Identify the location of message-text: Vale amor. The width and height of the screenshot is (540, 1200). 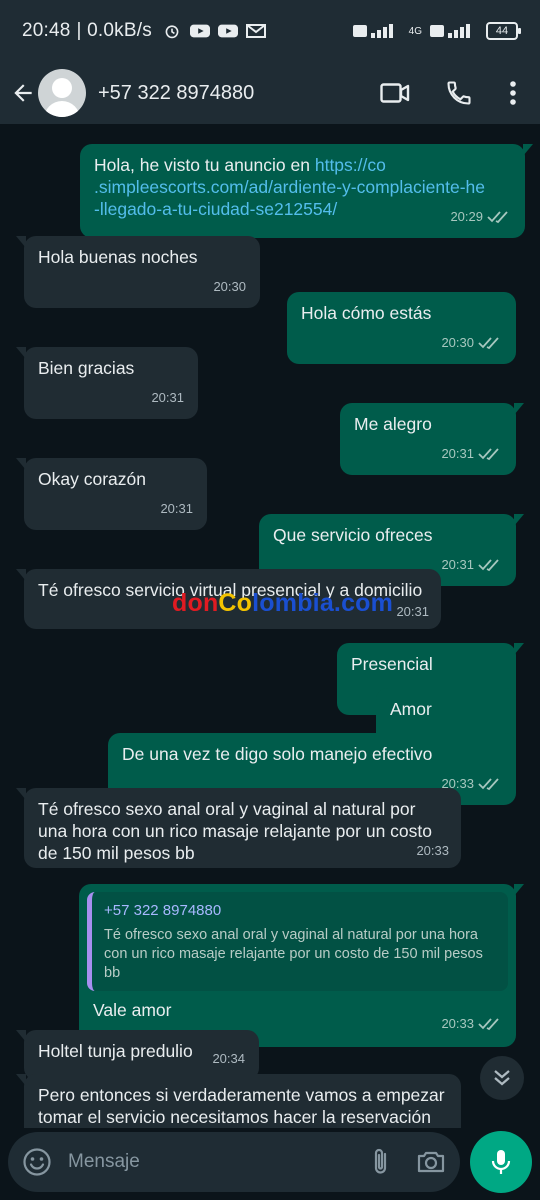
(132, 1010).